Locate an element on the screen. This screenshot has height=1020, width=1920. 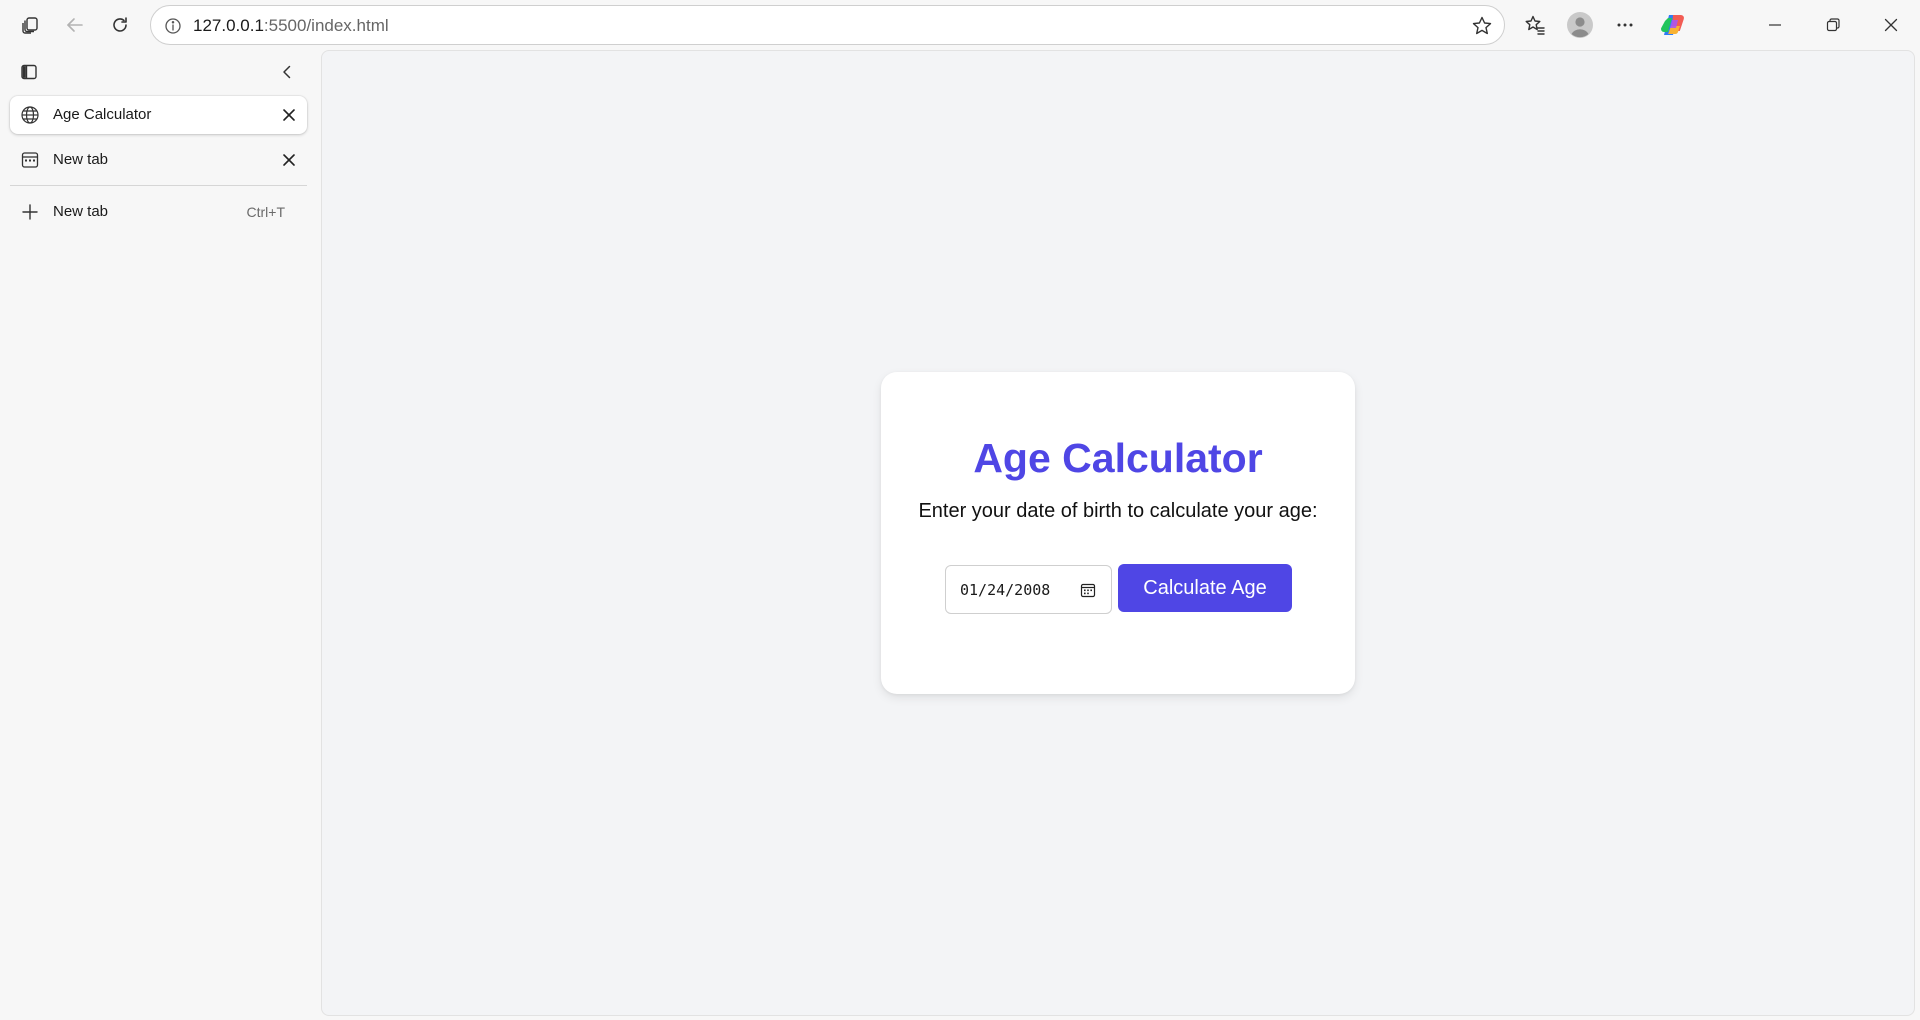
tab-age-calculator: Age Calculator is located at coordinates (158, 115).